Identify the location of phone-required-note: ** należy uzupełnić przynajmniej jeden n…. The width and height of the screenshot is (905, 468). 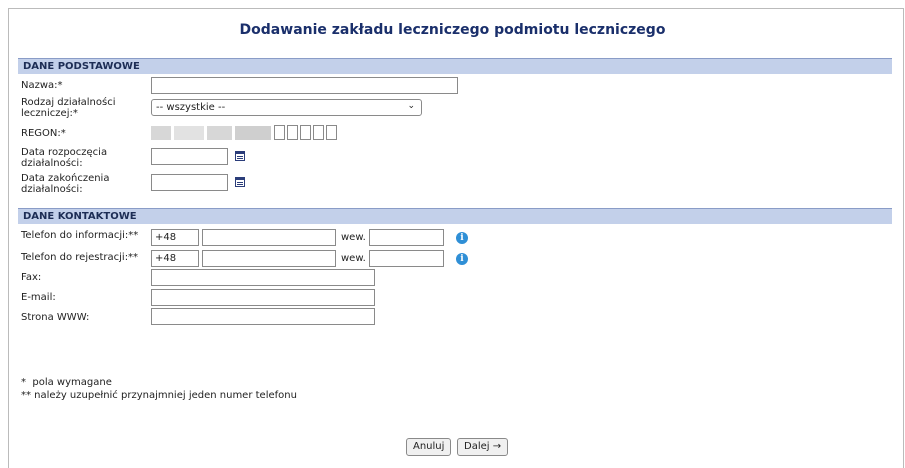
(159, 395).